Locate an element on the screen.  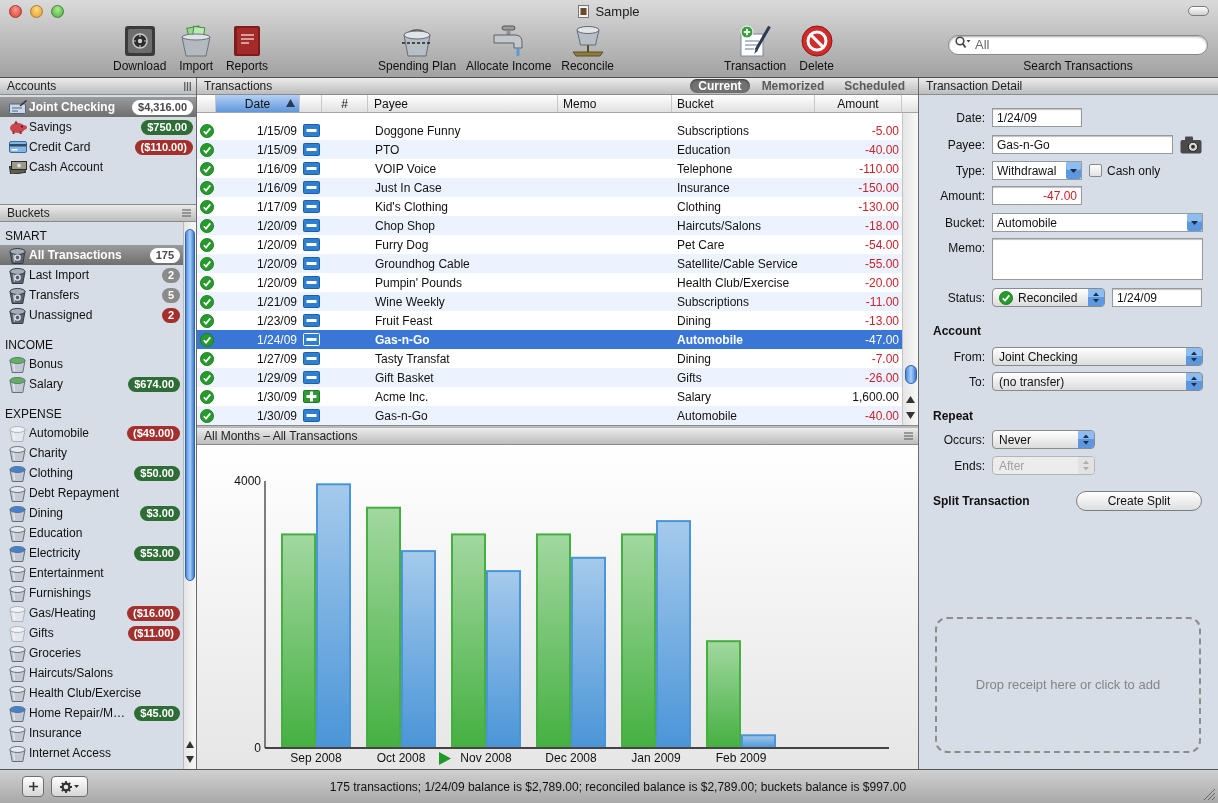
camera-icon is located at coordinates (1191, 144).